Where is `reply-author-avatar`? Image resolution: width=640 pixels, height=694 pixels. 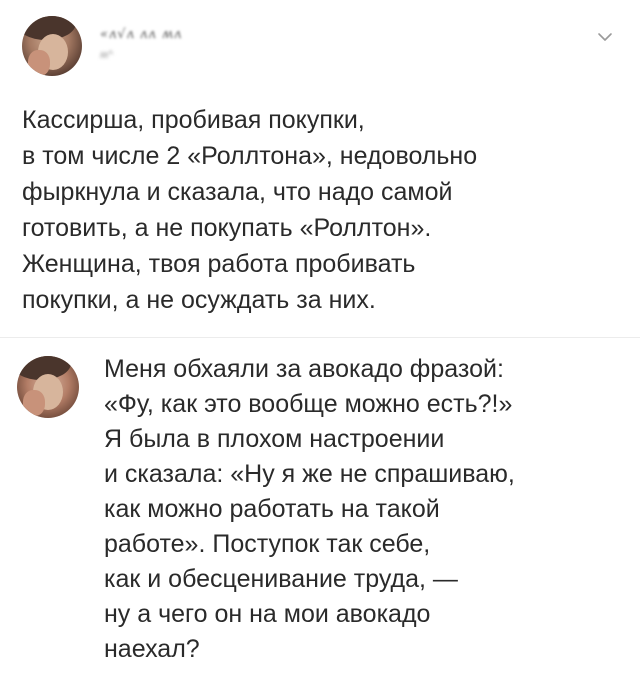 reply-author-avatar is located at coordinates (48, 387).